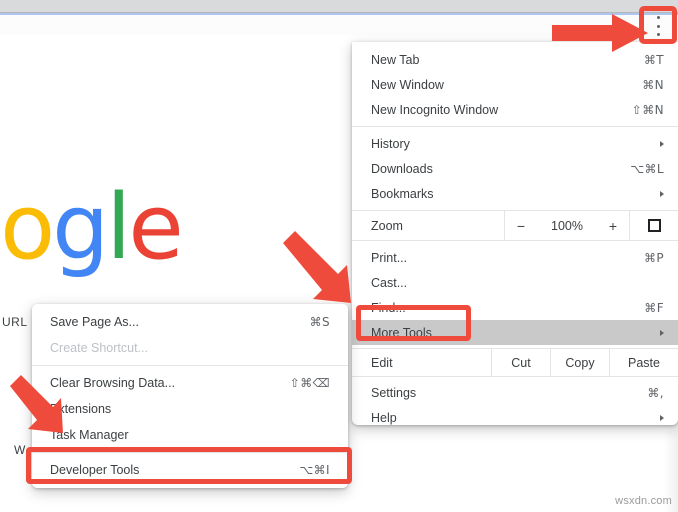  Describe the element at coordinates (515, 307) in the screenshot. I see `menu-item-find: Find... ⌘F` at that location.